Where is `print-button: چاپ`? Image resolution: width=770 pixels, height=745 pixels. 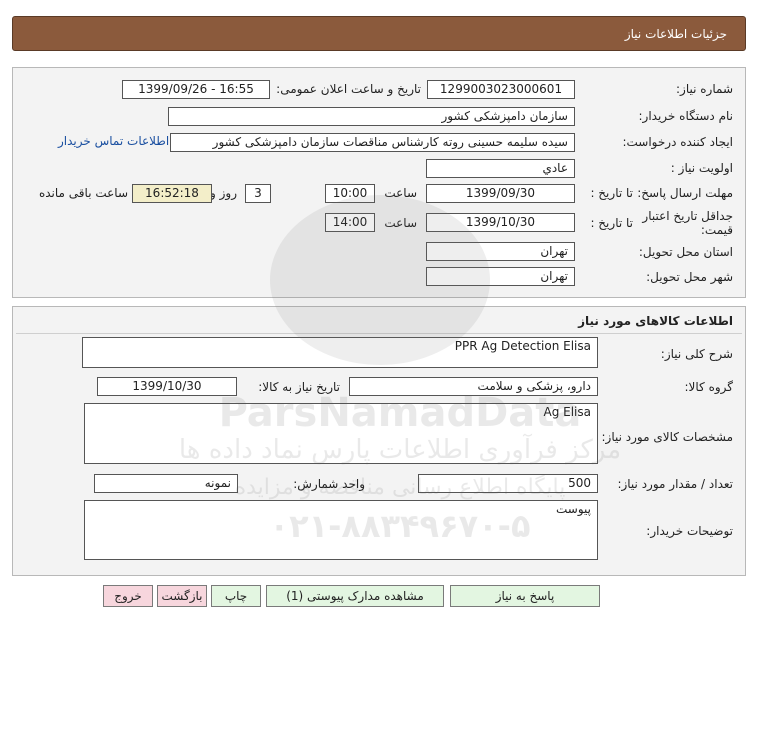
print-button: چاپ is located at coordinates (236, 596).